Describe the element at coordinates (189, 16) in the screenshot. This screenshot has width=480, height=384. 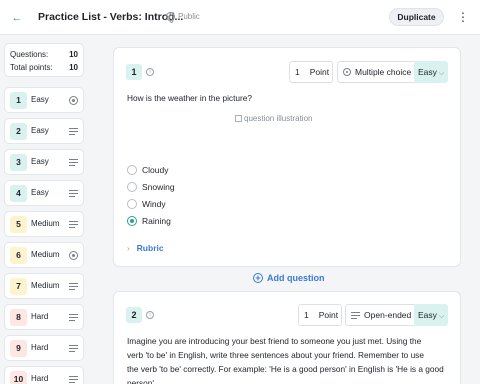
I see `visibility-label: Public` at that location.